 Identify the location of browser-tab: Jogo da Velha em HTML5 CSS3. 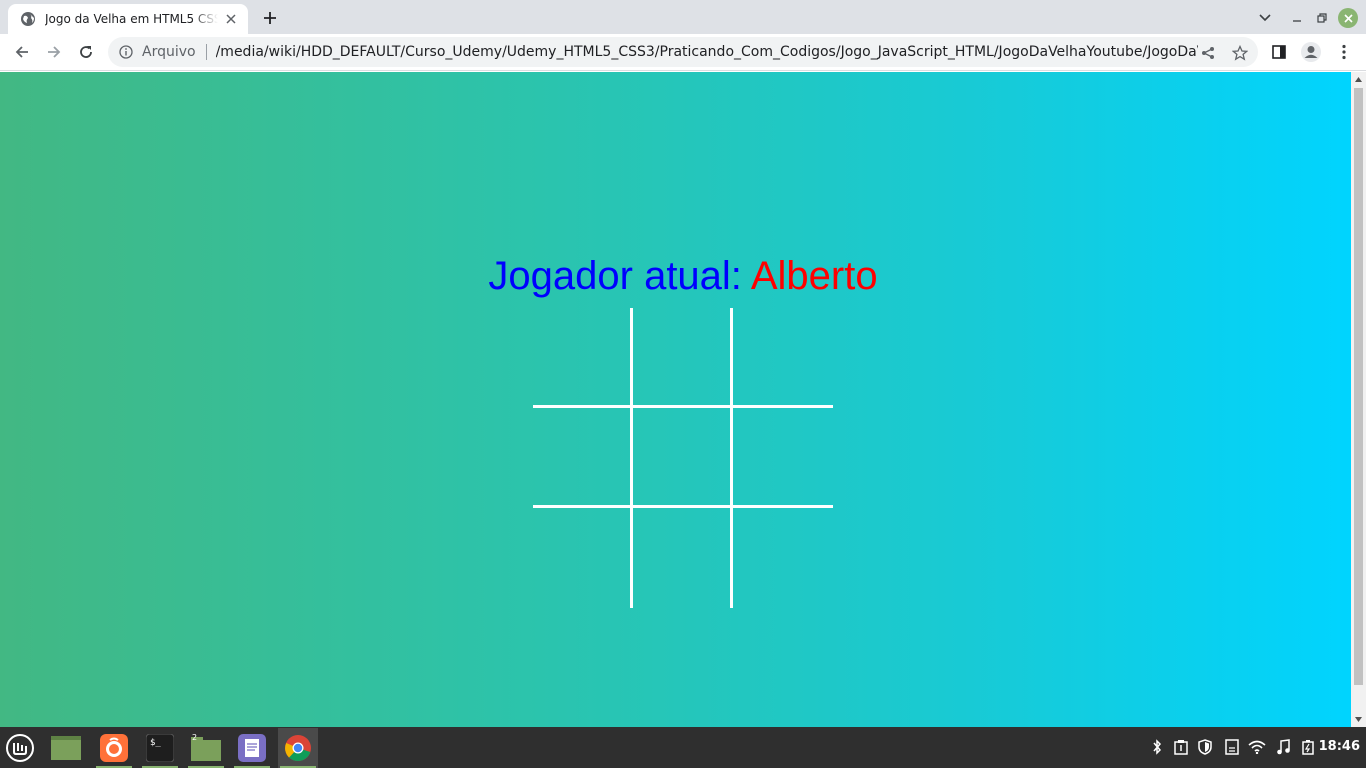
(128, 19).